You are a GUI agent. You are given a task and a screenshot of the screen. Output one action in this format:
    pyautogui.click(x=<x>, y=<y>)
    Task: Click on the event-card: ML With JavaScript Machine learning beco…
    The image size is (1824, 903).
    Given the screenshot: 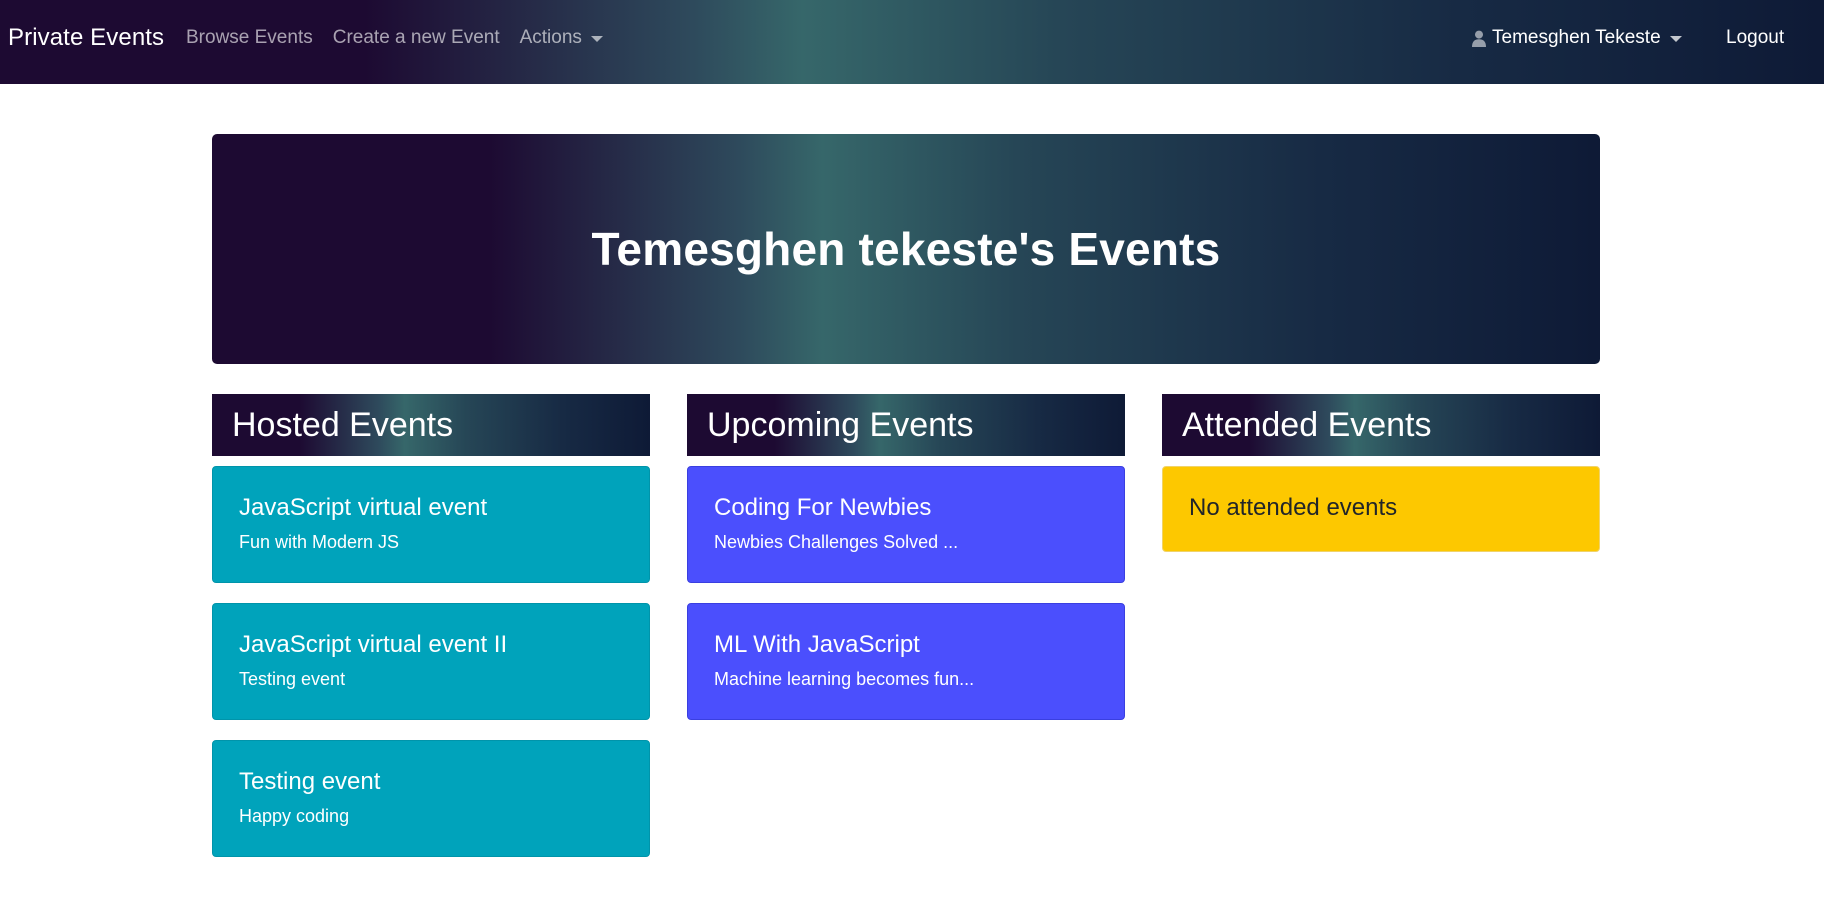 What is the action you would take?
    pyautogui.click(x=906, y=661)
    